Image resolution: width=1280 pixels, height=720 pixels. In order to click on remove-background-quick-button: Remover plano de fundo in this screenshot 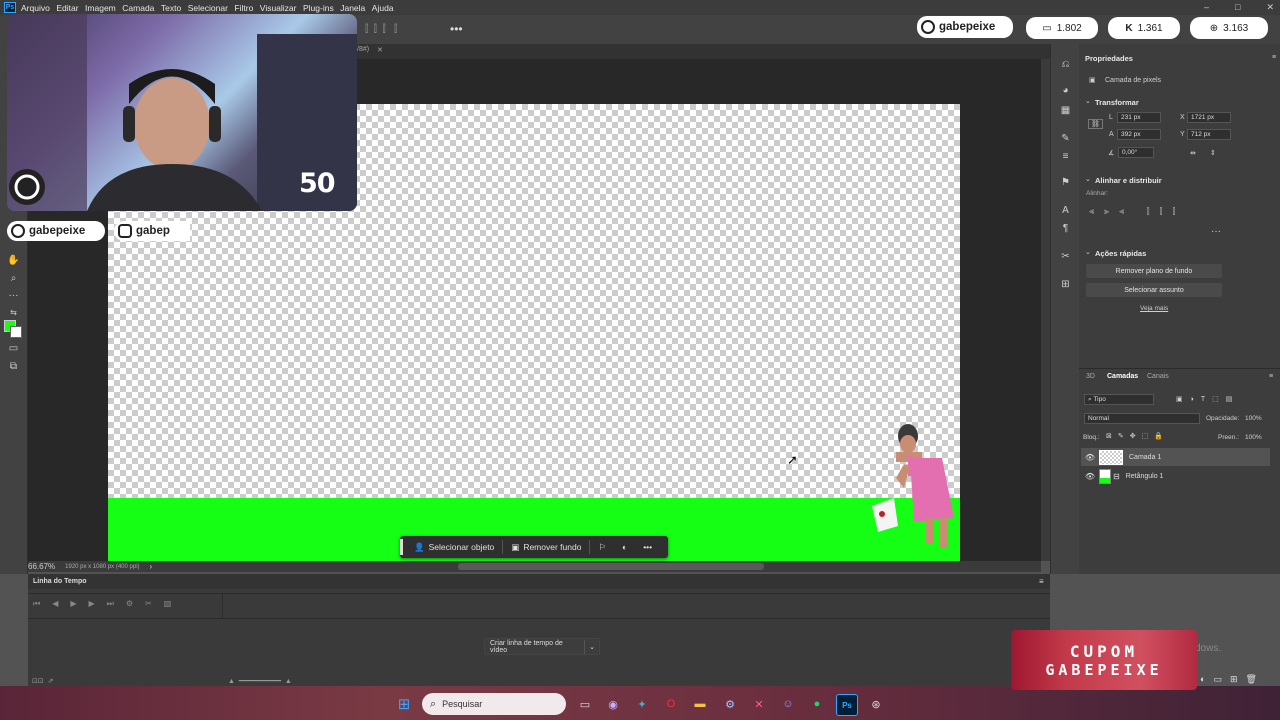, I will do `click(1154, 271)`.